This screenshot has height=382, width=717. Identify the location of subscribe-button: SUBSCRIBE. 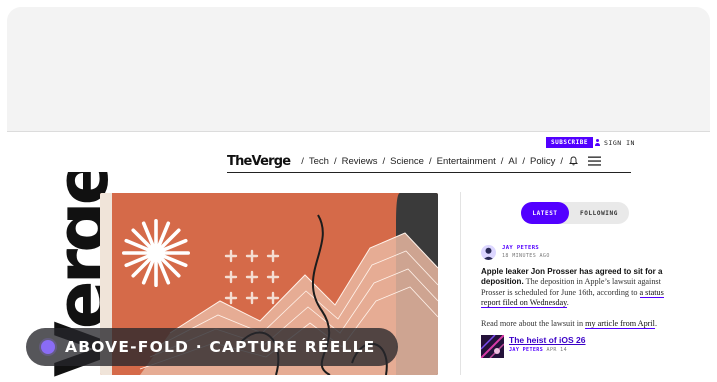
(570, 142).